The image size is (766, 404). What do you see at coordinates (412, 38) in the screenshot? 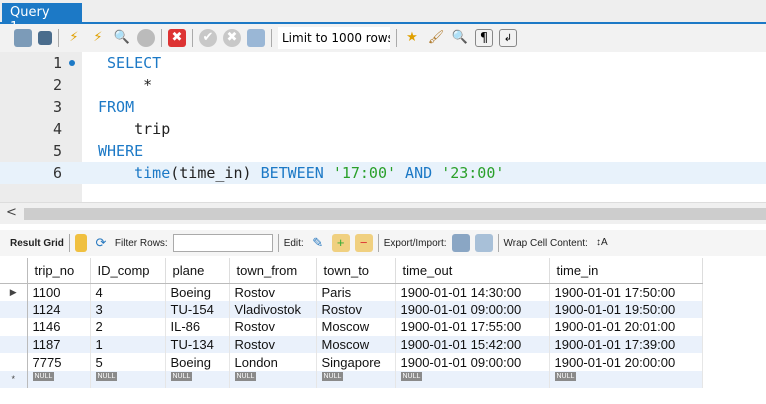
I see `bookmark-star-icon: ★` at bounding box center [412, 38].